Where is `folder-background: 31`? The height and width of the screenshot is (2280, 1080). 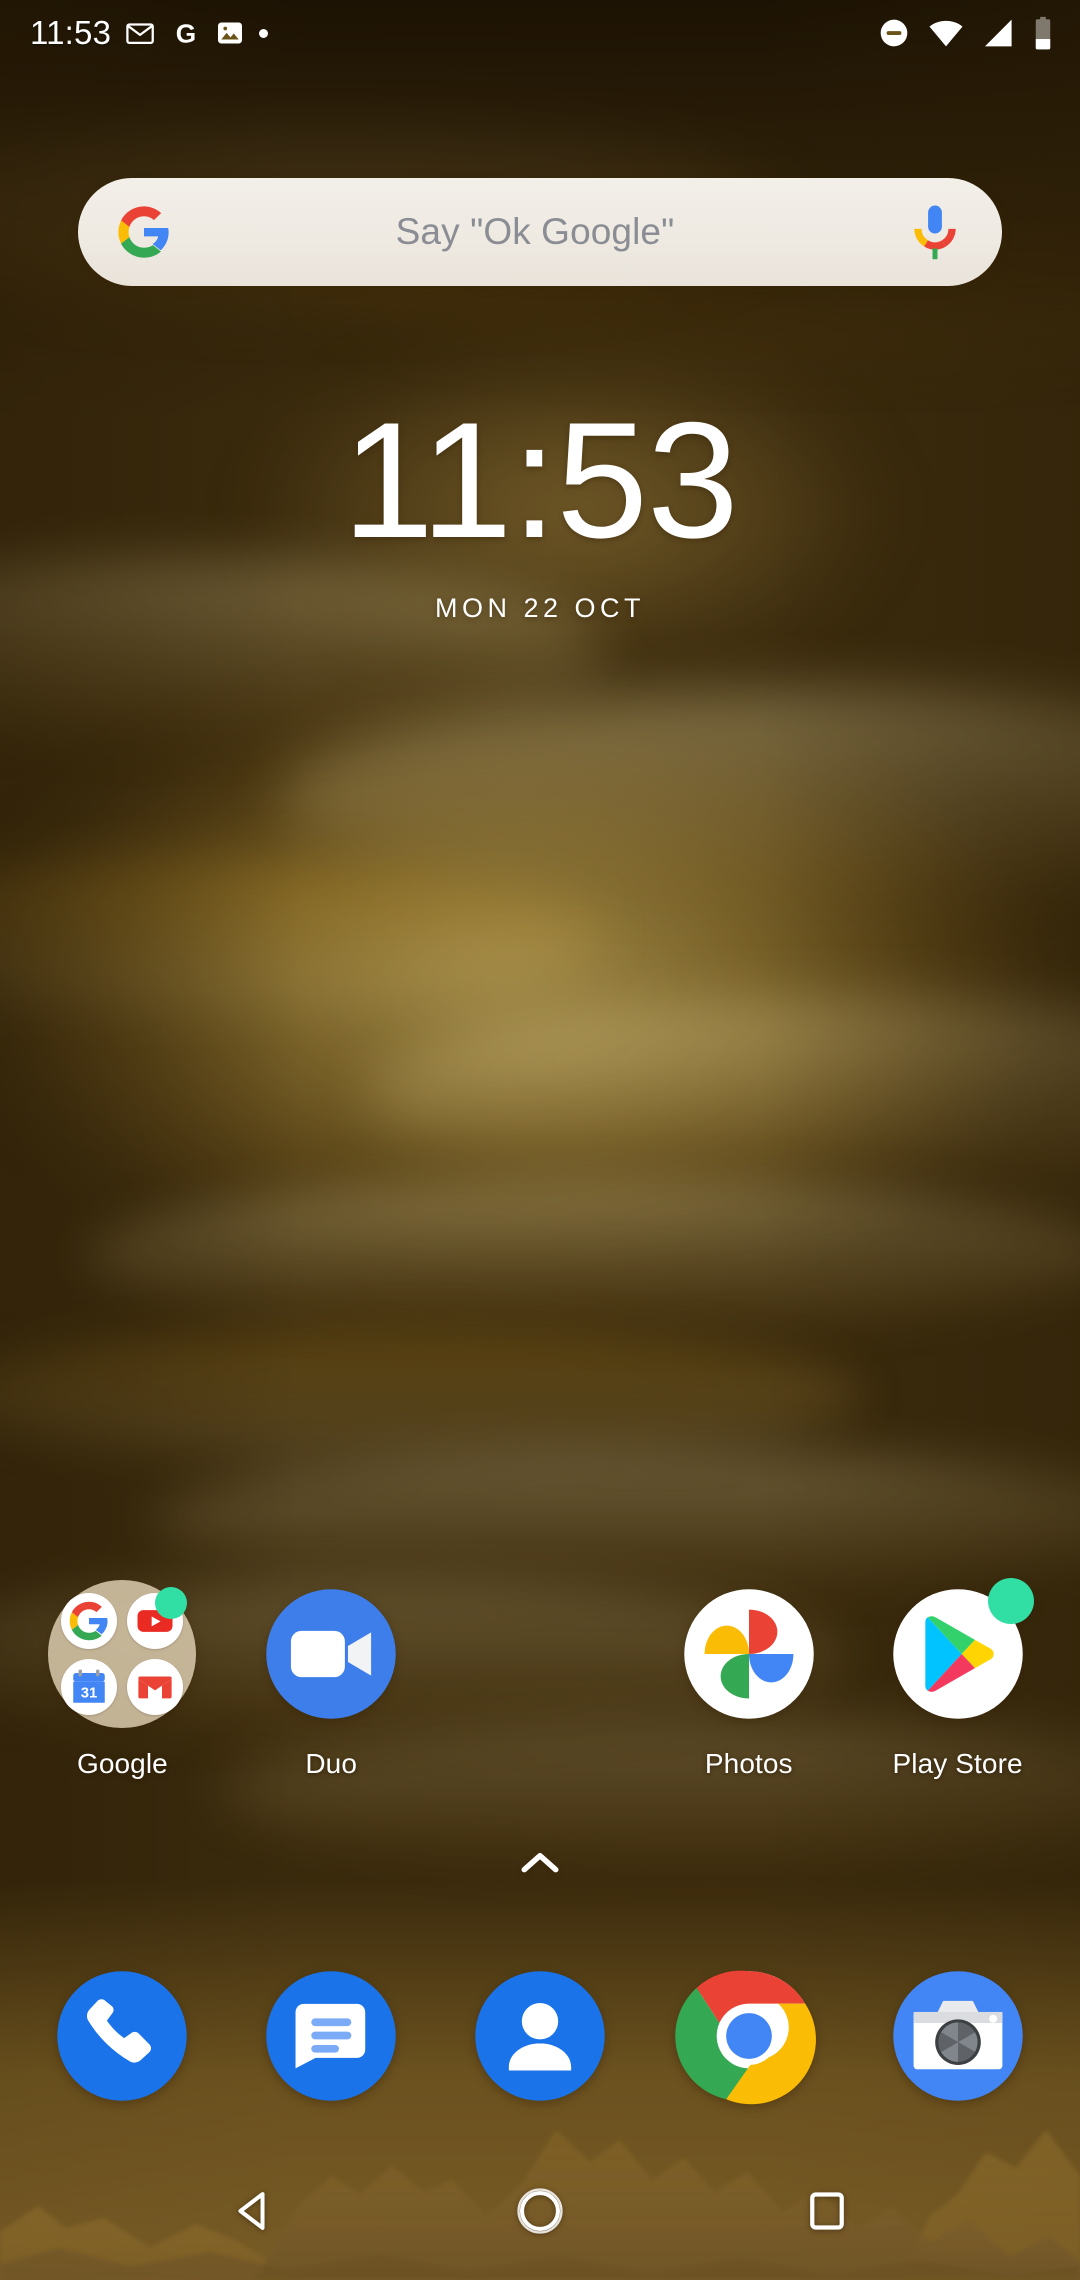 folder-background: 31 is located at coordinates (122, 1654).